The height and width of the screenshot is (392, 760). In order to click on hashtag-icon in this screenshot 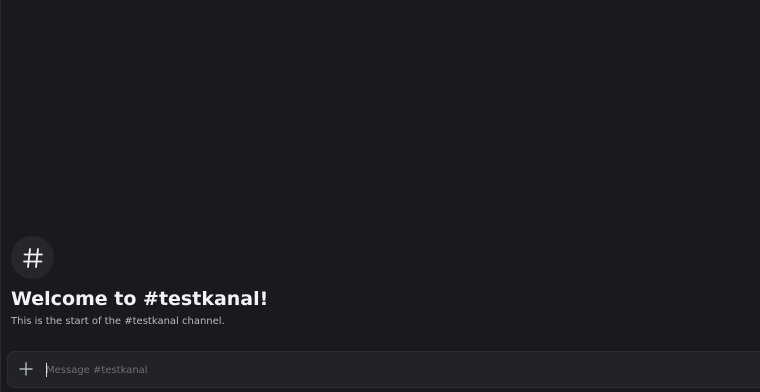, I will do `click(33, 258)`.